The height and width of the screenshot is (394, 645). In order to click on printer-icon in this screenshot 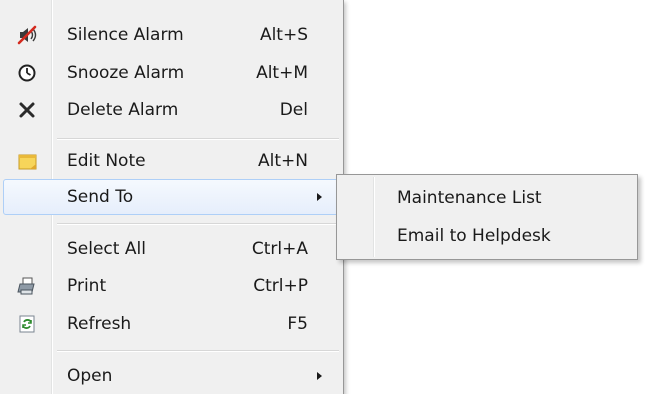, I will do `click(26, 286)`.